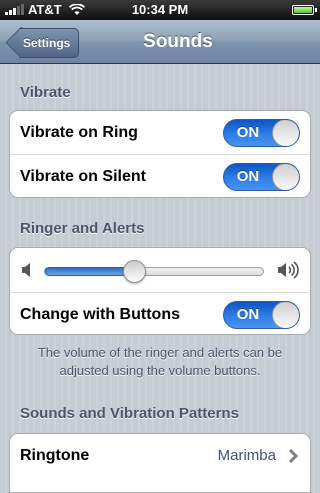 Image resolution: width=320 pixels, height=493 pixels. I want to click on ringer-volume-thumb, so click(134, 271).